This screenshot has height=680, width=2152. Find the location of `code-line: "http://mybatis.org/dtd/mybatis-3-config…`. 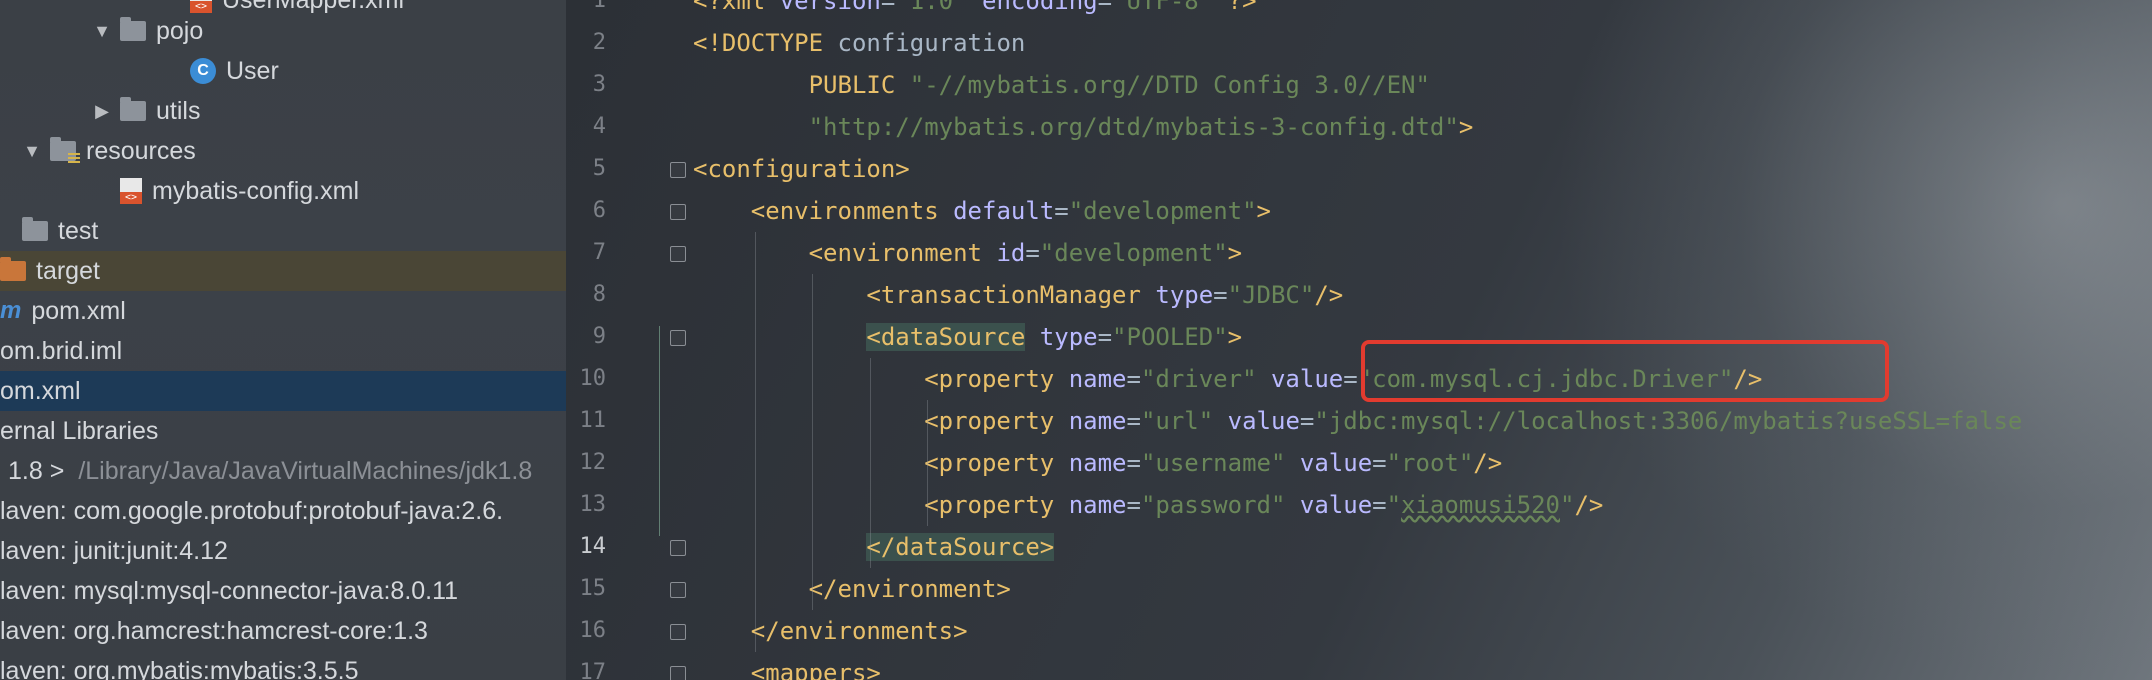

code-line: "http://mybatis.org/dtd/mybatis-3-config… is located at coordinates (1083, 127).